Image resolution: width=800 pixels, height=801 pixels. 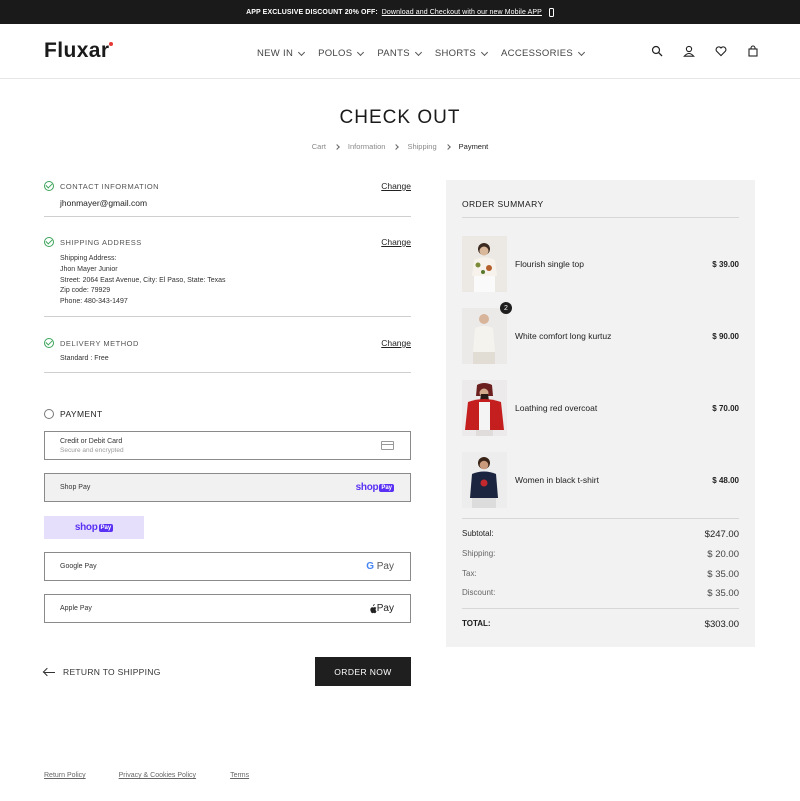 I want to click on order-now-button: ORDER NOW, so click(x=363, y=671).